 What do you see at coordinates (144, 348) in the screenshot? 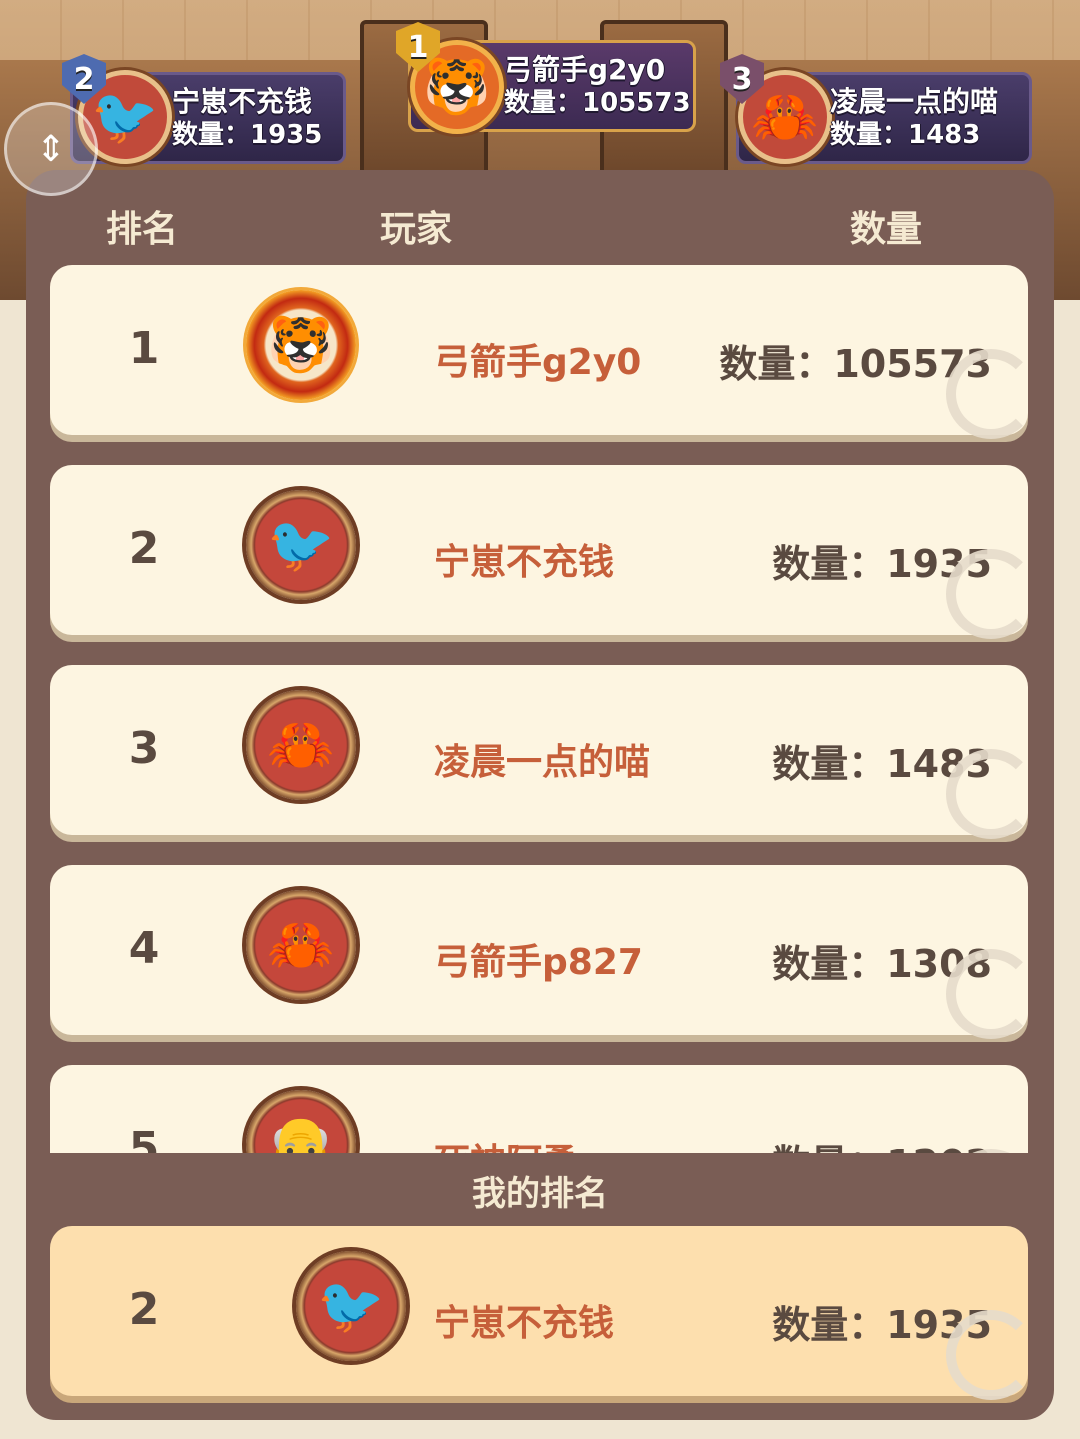
I see `row-rank: 1` at bounding box center [144, 348].